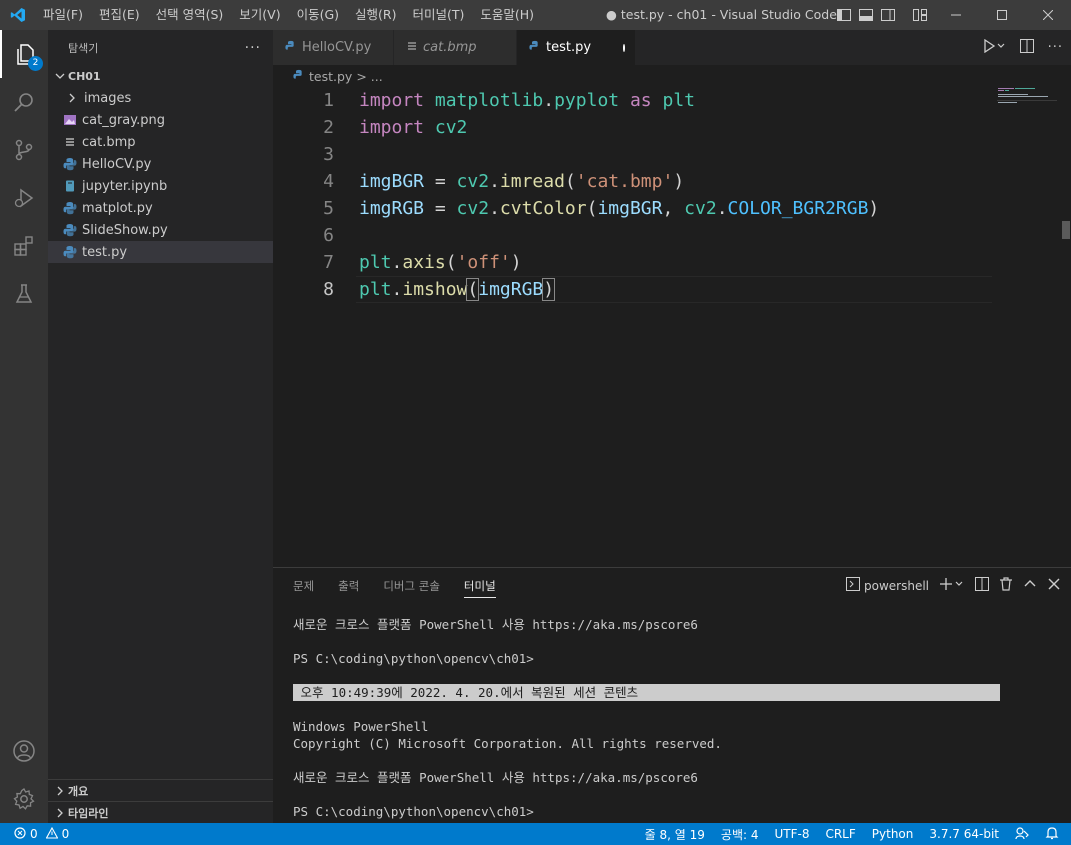 This screenshot has height=845, width=1071. I want to click on menu-run: 실행(R), so click(375, 15).